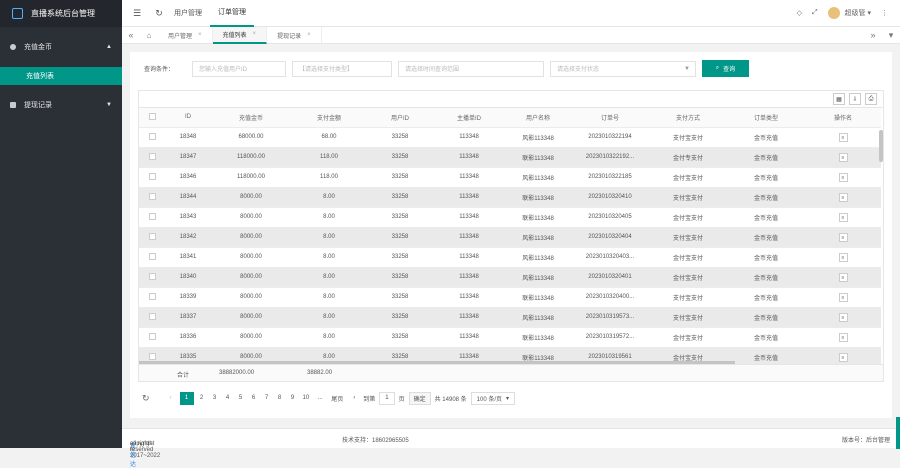  What do you see at coordinates (354, 398) in the screenshot?
I see `next-page-icon: ›` at bounding box center [354, 398].